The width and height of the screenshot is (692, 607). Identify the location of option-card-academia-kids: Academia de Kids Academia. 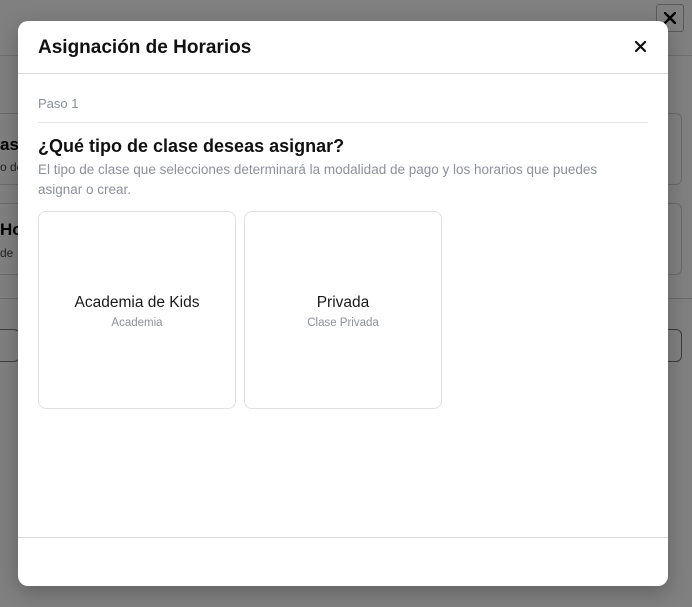
(137, 310).